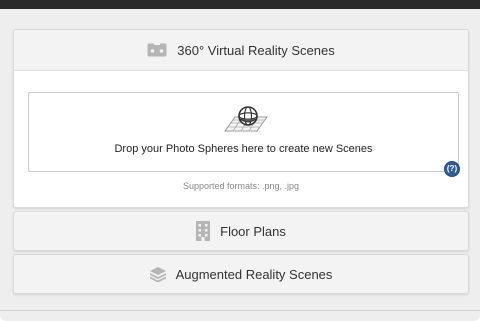 This screenshot has width=480, height=321. Describe the element at coordinates (256, 50) in the screenshot. I see `vr-scenes-title: 360° Virtual Reality Scenes` at that location.